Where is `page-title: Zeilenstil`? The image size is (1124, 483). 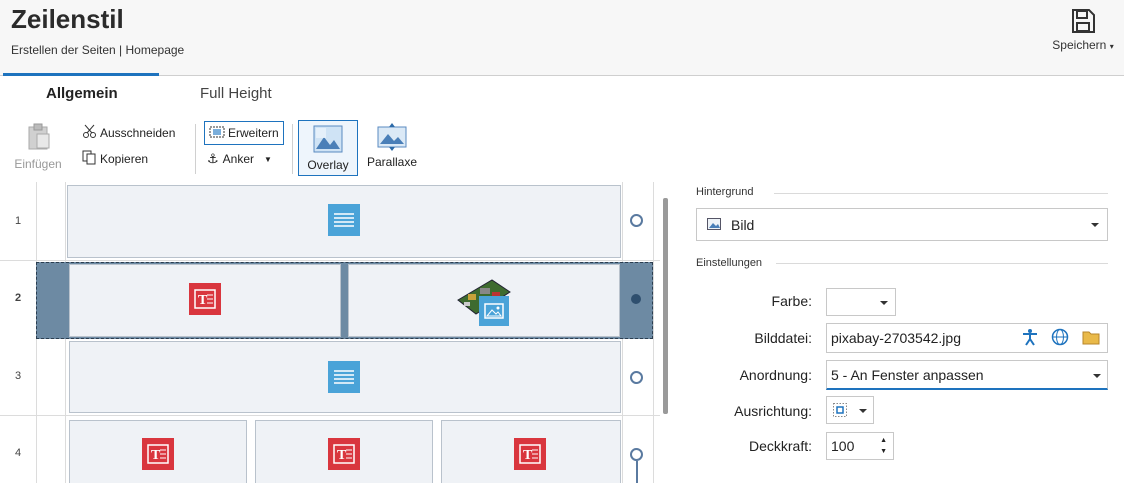
page-title: Zeilenstil is located at coordinates (67, 19).